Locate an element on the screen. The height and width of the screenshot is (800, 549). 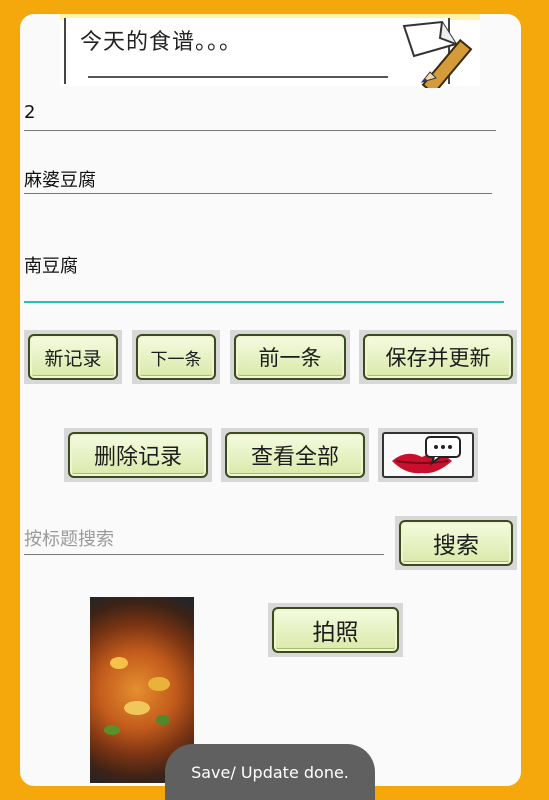
content-field-value: 南豆腐 is located at coordinates (51, 266).